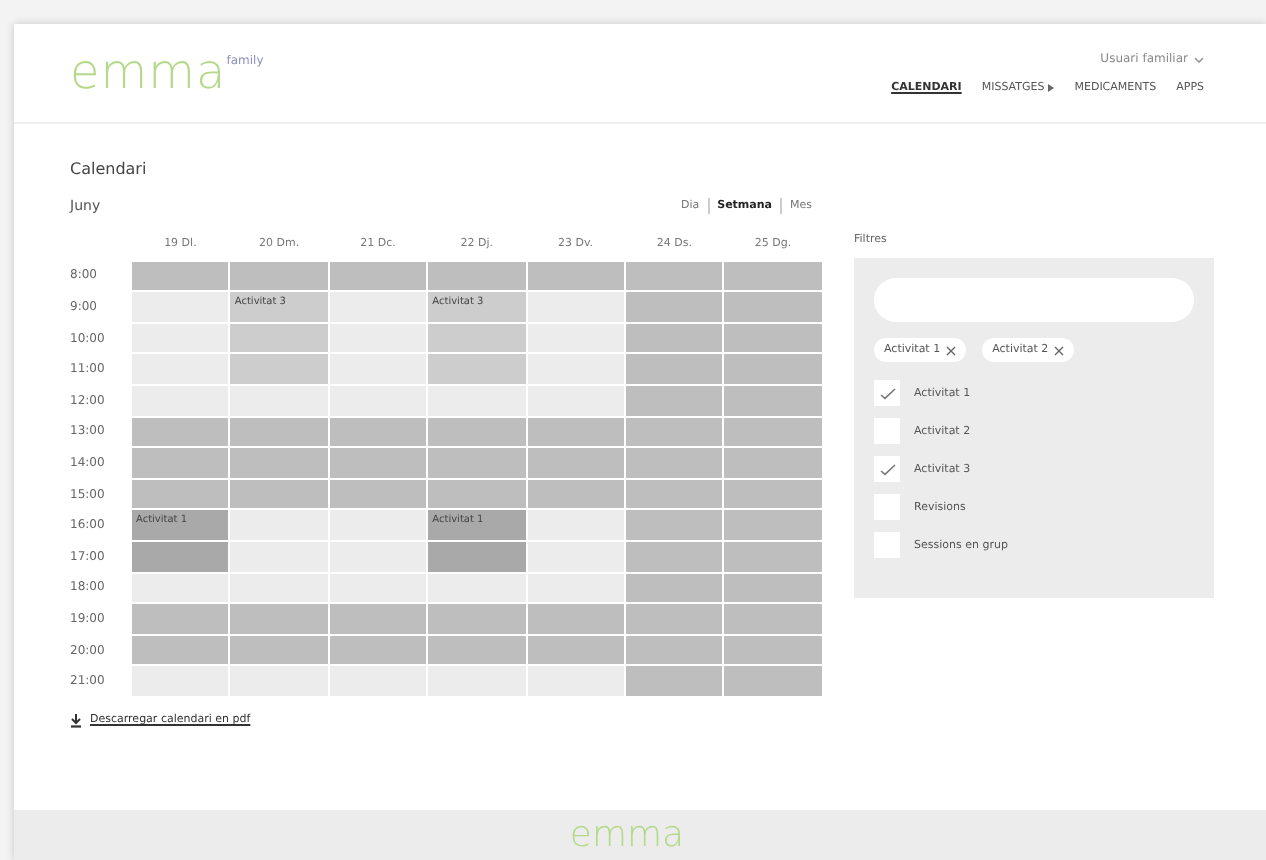  I want to click on page-title: Calendari, so click(109, 169).